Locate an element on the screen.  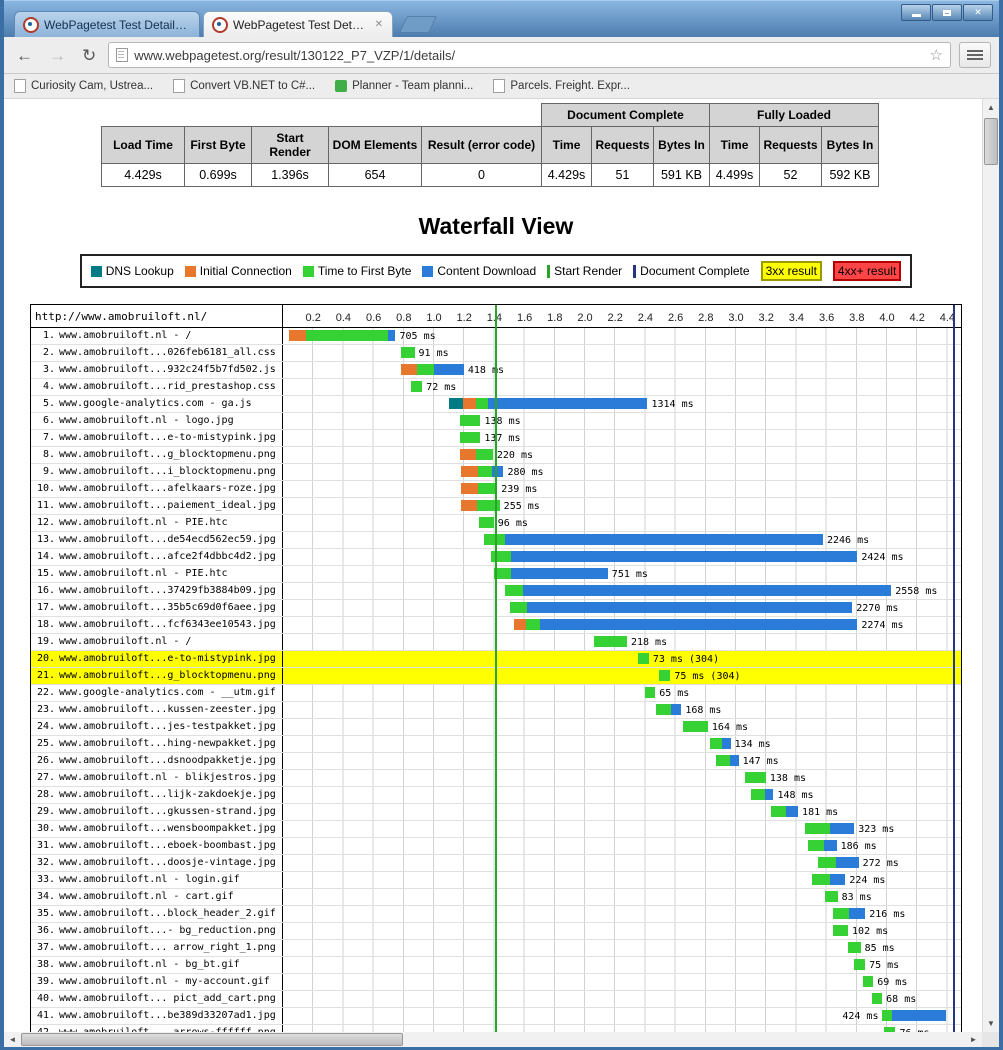
request-time-label: 224 ms is located at coordinates (867, 880).